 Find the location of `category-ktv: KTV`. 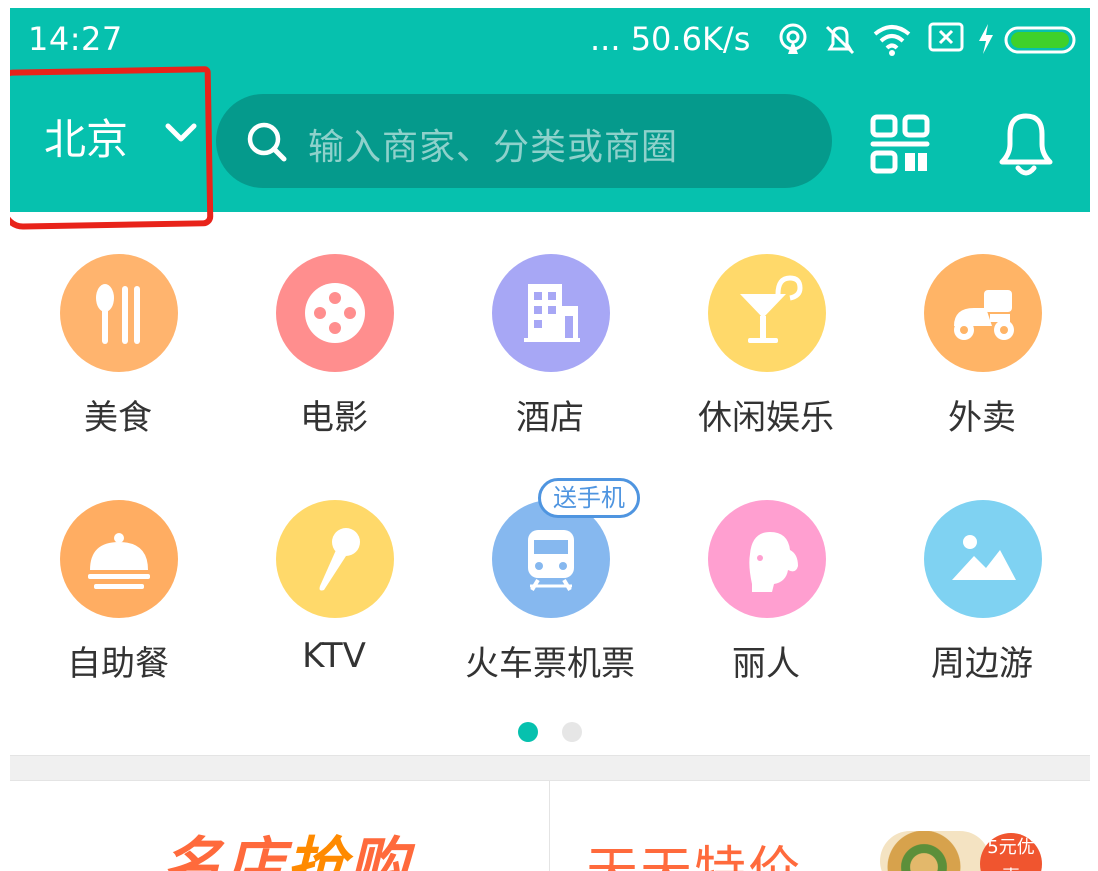

category-ktv: KTV is located at coordinates (334, 615).